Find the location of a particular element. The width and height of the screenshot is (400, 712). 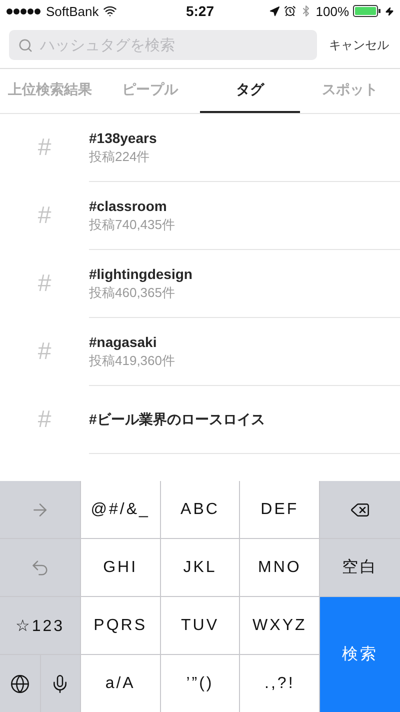

globe-key is located at coordinates (20, 683).